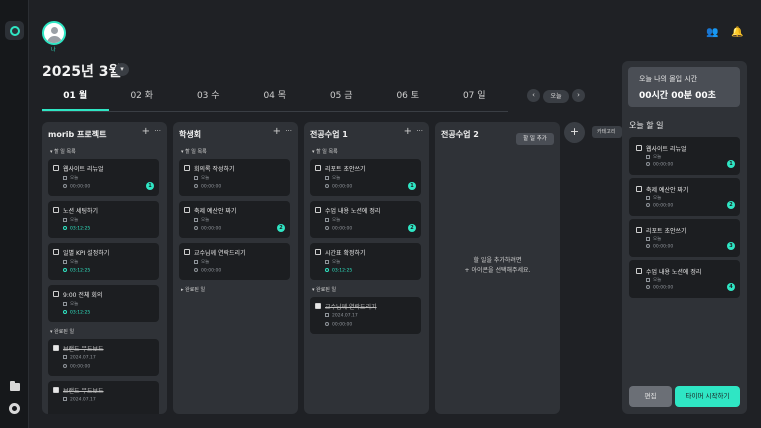 The height and width of the screenshot is (428, 761). What do you see at coordinates (365, 261) in the screenshot?
I see `task-card: 시간표 확정하기 오늘 03:12:25` at bounding box center [365, 261].